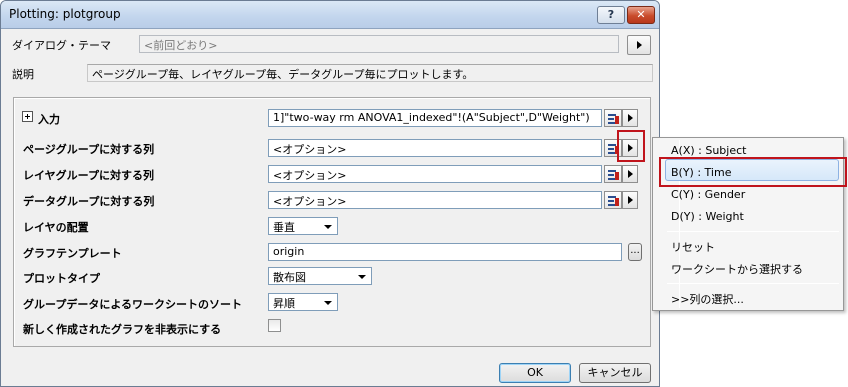 This screenshot has height=387, width=848. I want to click on hide-new-graph-label: 新しく作成されたグラフを非表示にする, so click(122, 329).